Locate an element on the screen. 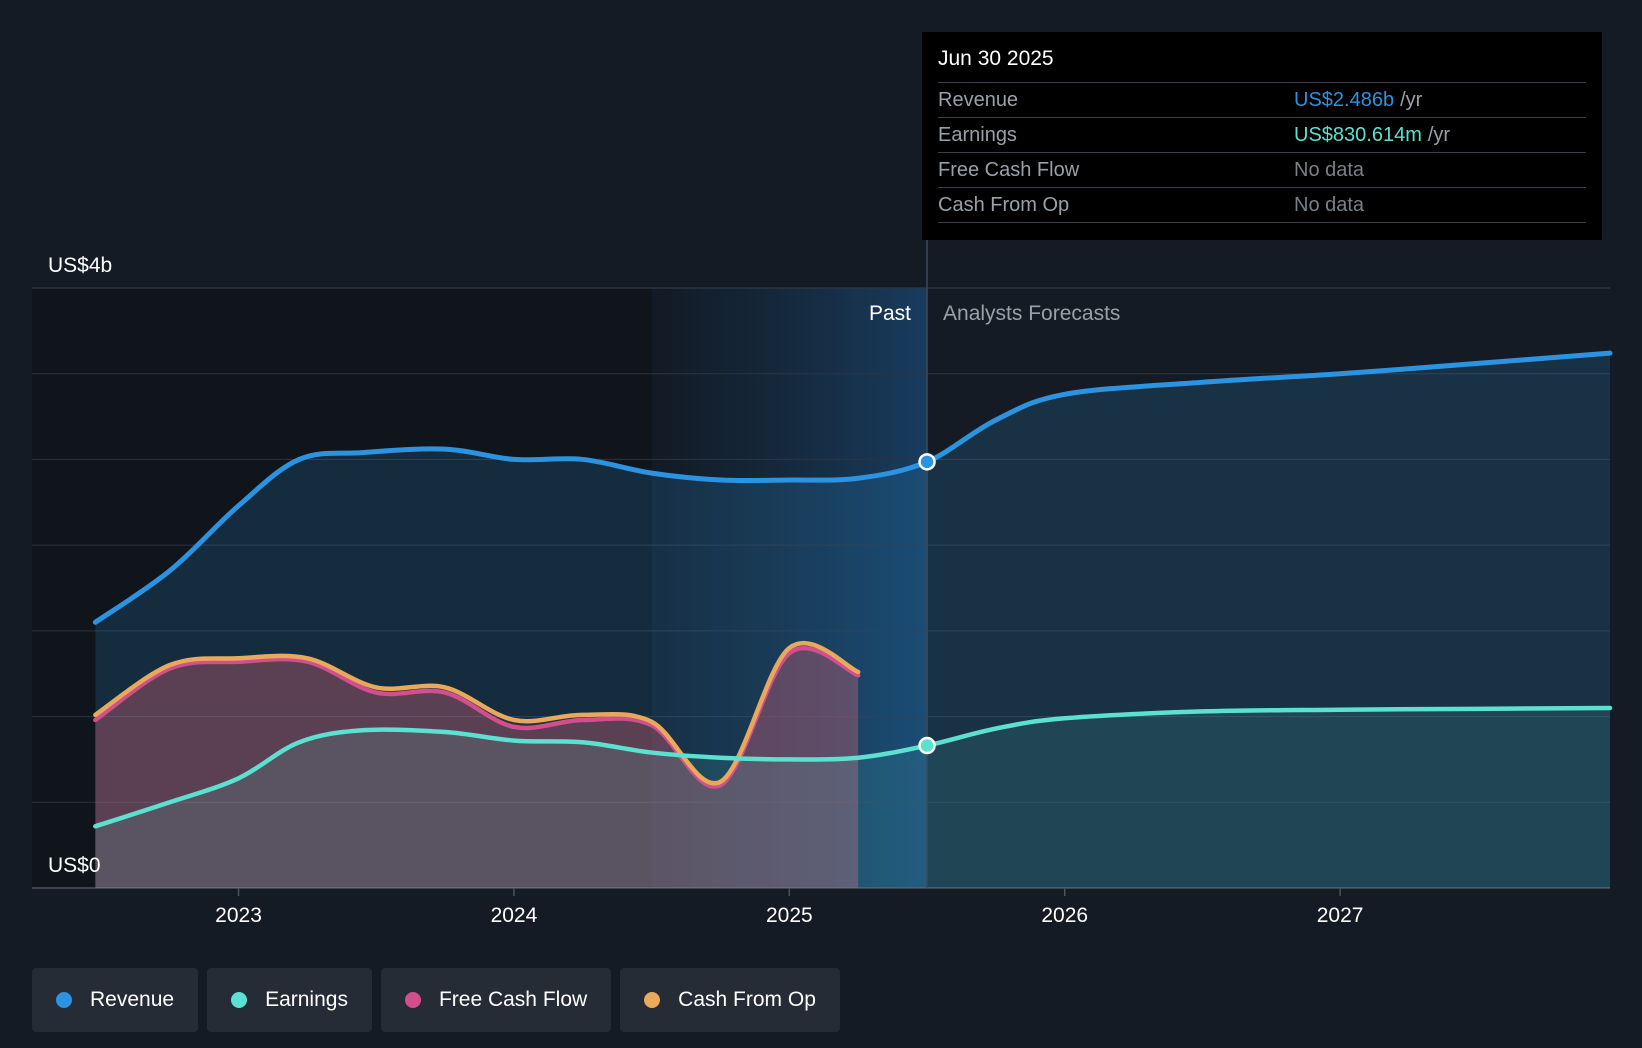 The image size is (1642, 1048). y-tick-label: US$4b is located at coordinates (80, 265).